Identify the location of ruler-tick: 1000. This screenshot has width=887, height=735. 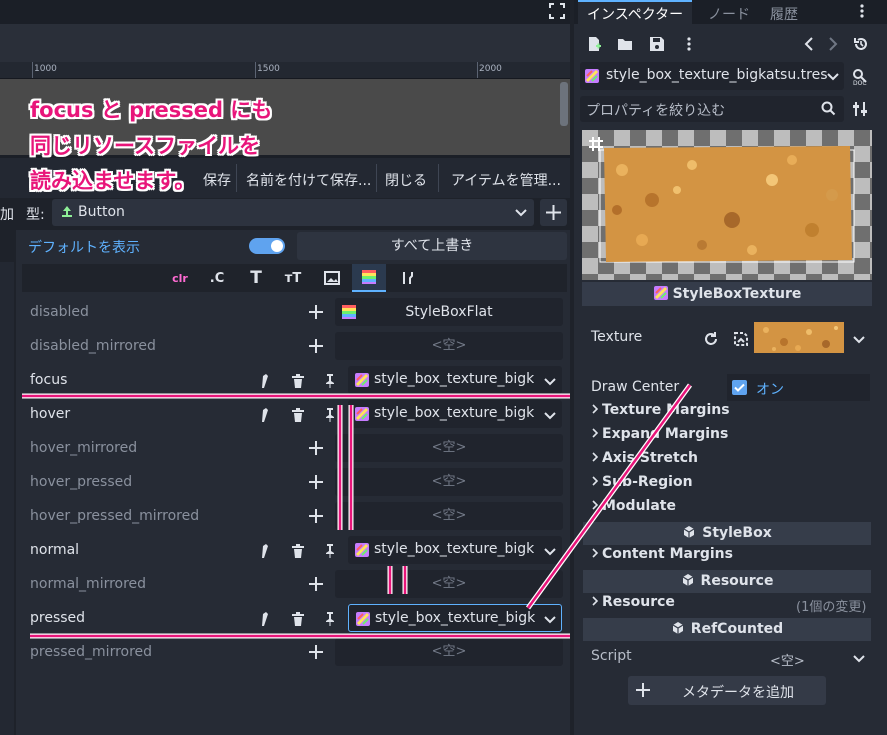
(45, 69).